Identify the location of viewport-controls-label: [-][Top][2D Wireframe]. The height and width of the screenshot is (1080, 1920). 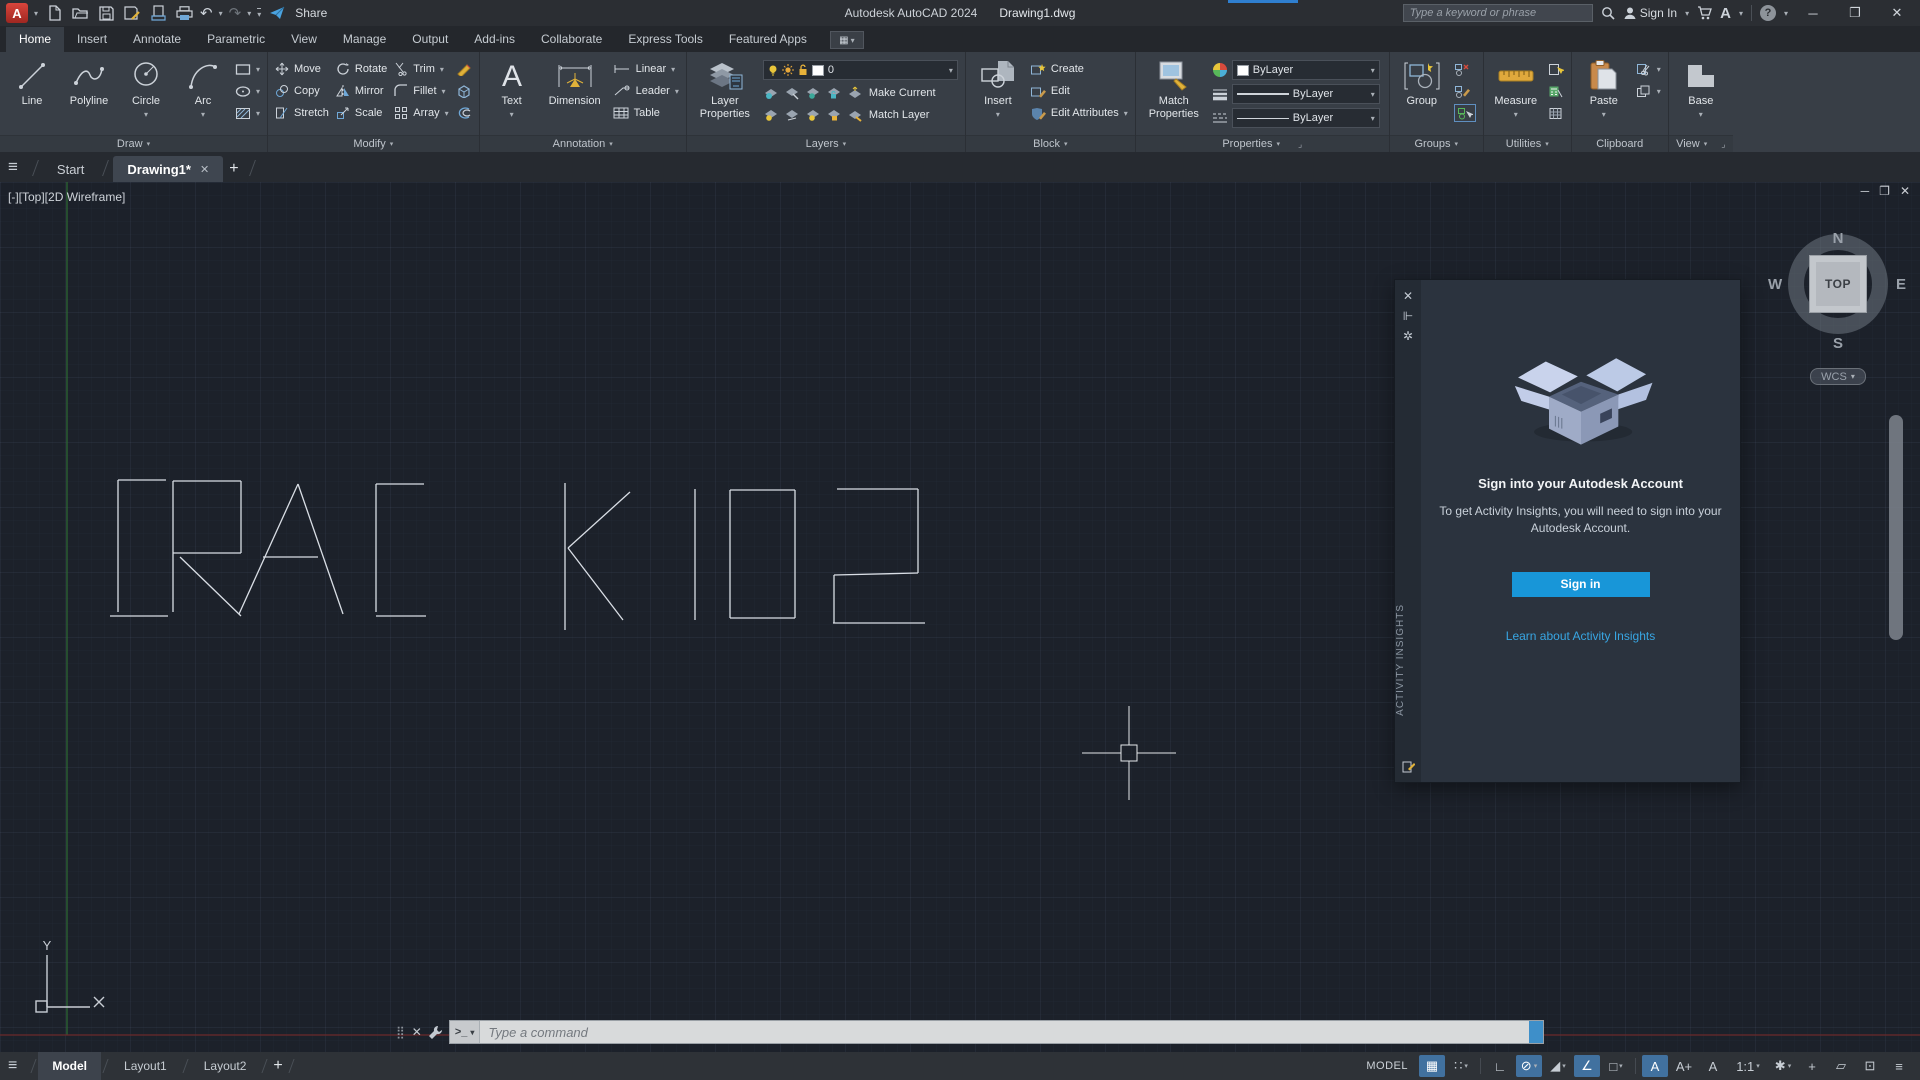
(66, 197).